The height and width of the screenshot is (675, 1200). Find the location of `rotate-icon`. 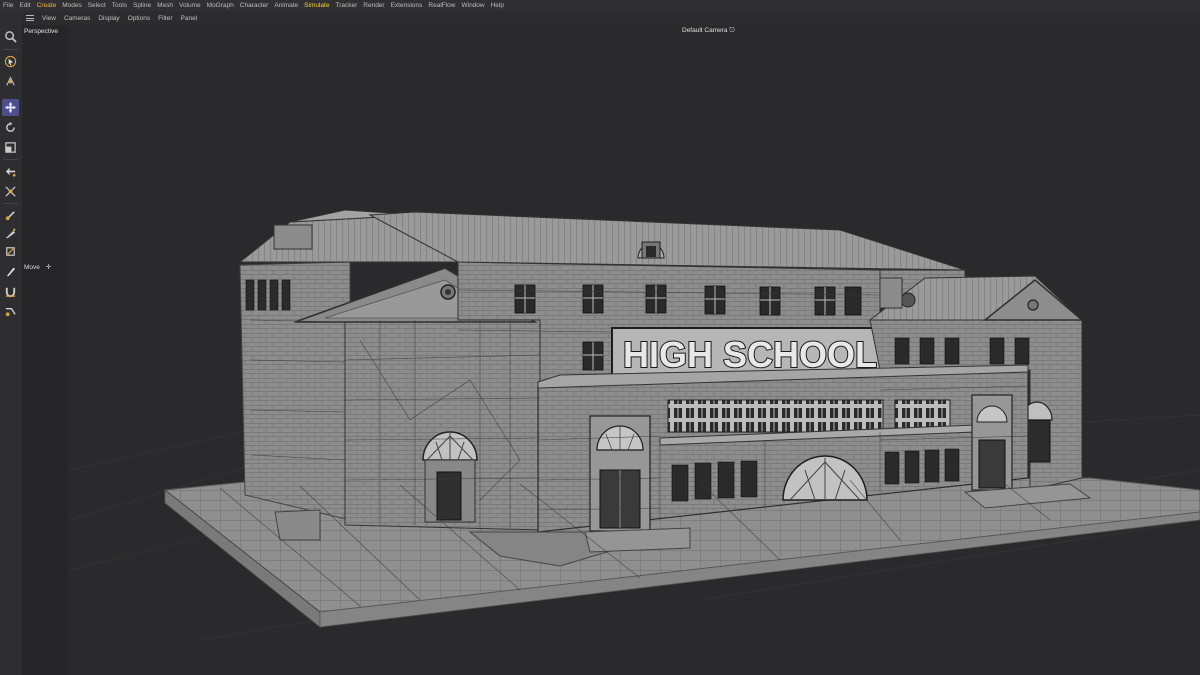

rotate-icon is located at coordinates (10, 127).